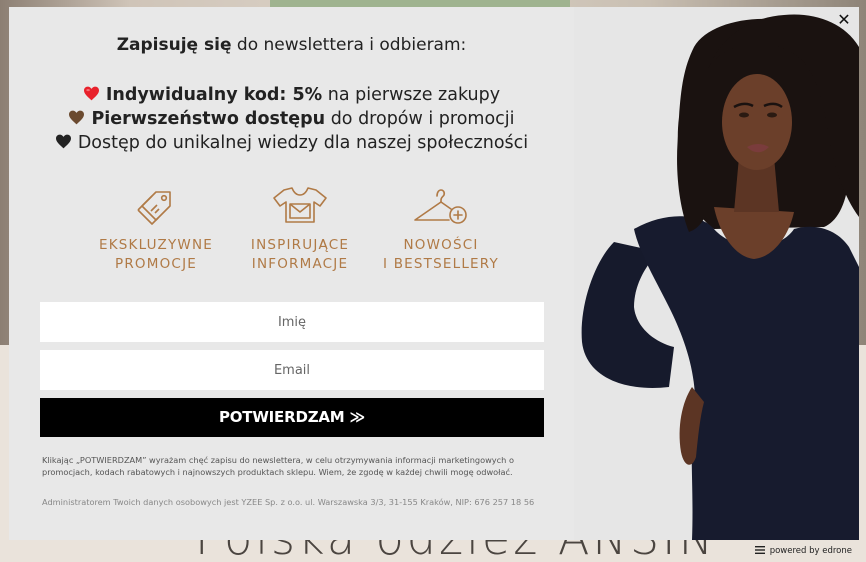  I want to click on black-heart-icon, so click(63, 141).